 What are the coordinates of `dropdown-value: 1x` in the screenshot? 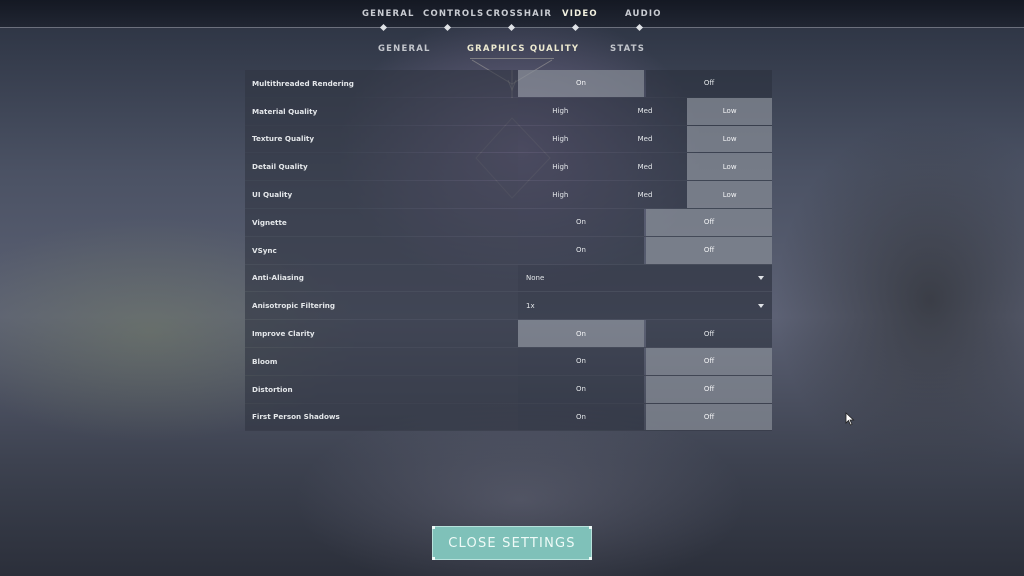 It's located at (530, 305).